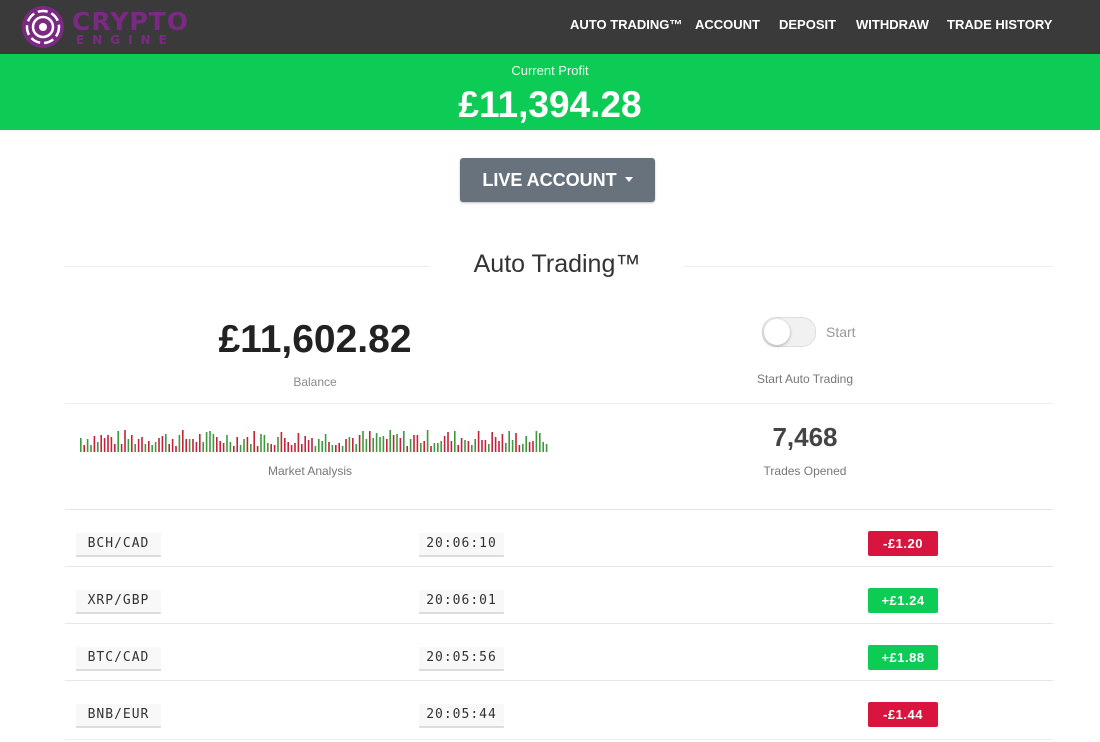 The width and height of the screenshot is (1100, 742). Describe the element at coordinates (559, 595) in the screenshot. I see `trade-row: XRP/GBP 20:06:01 +£1.24` at that location.